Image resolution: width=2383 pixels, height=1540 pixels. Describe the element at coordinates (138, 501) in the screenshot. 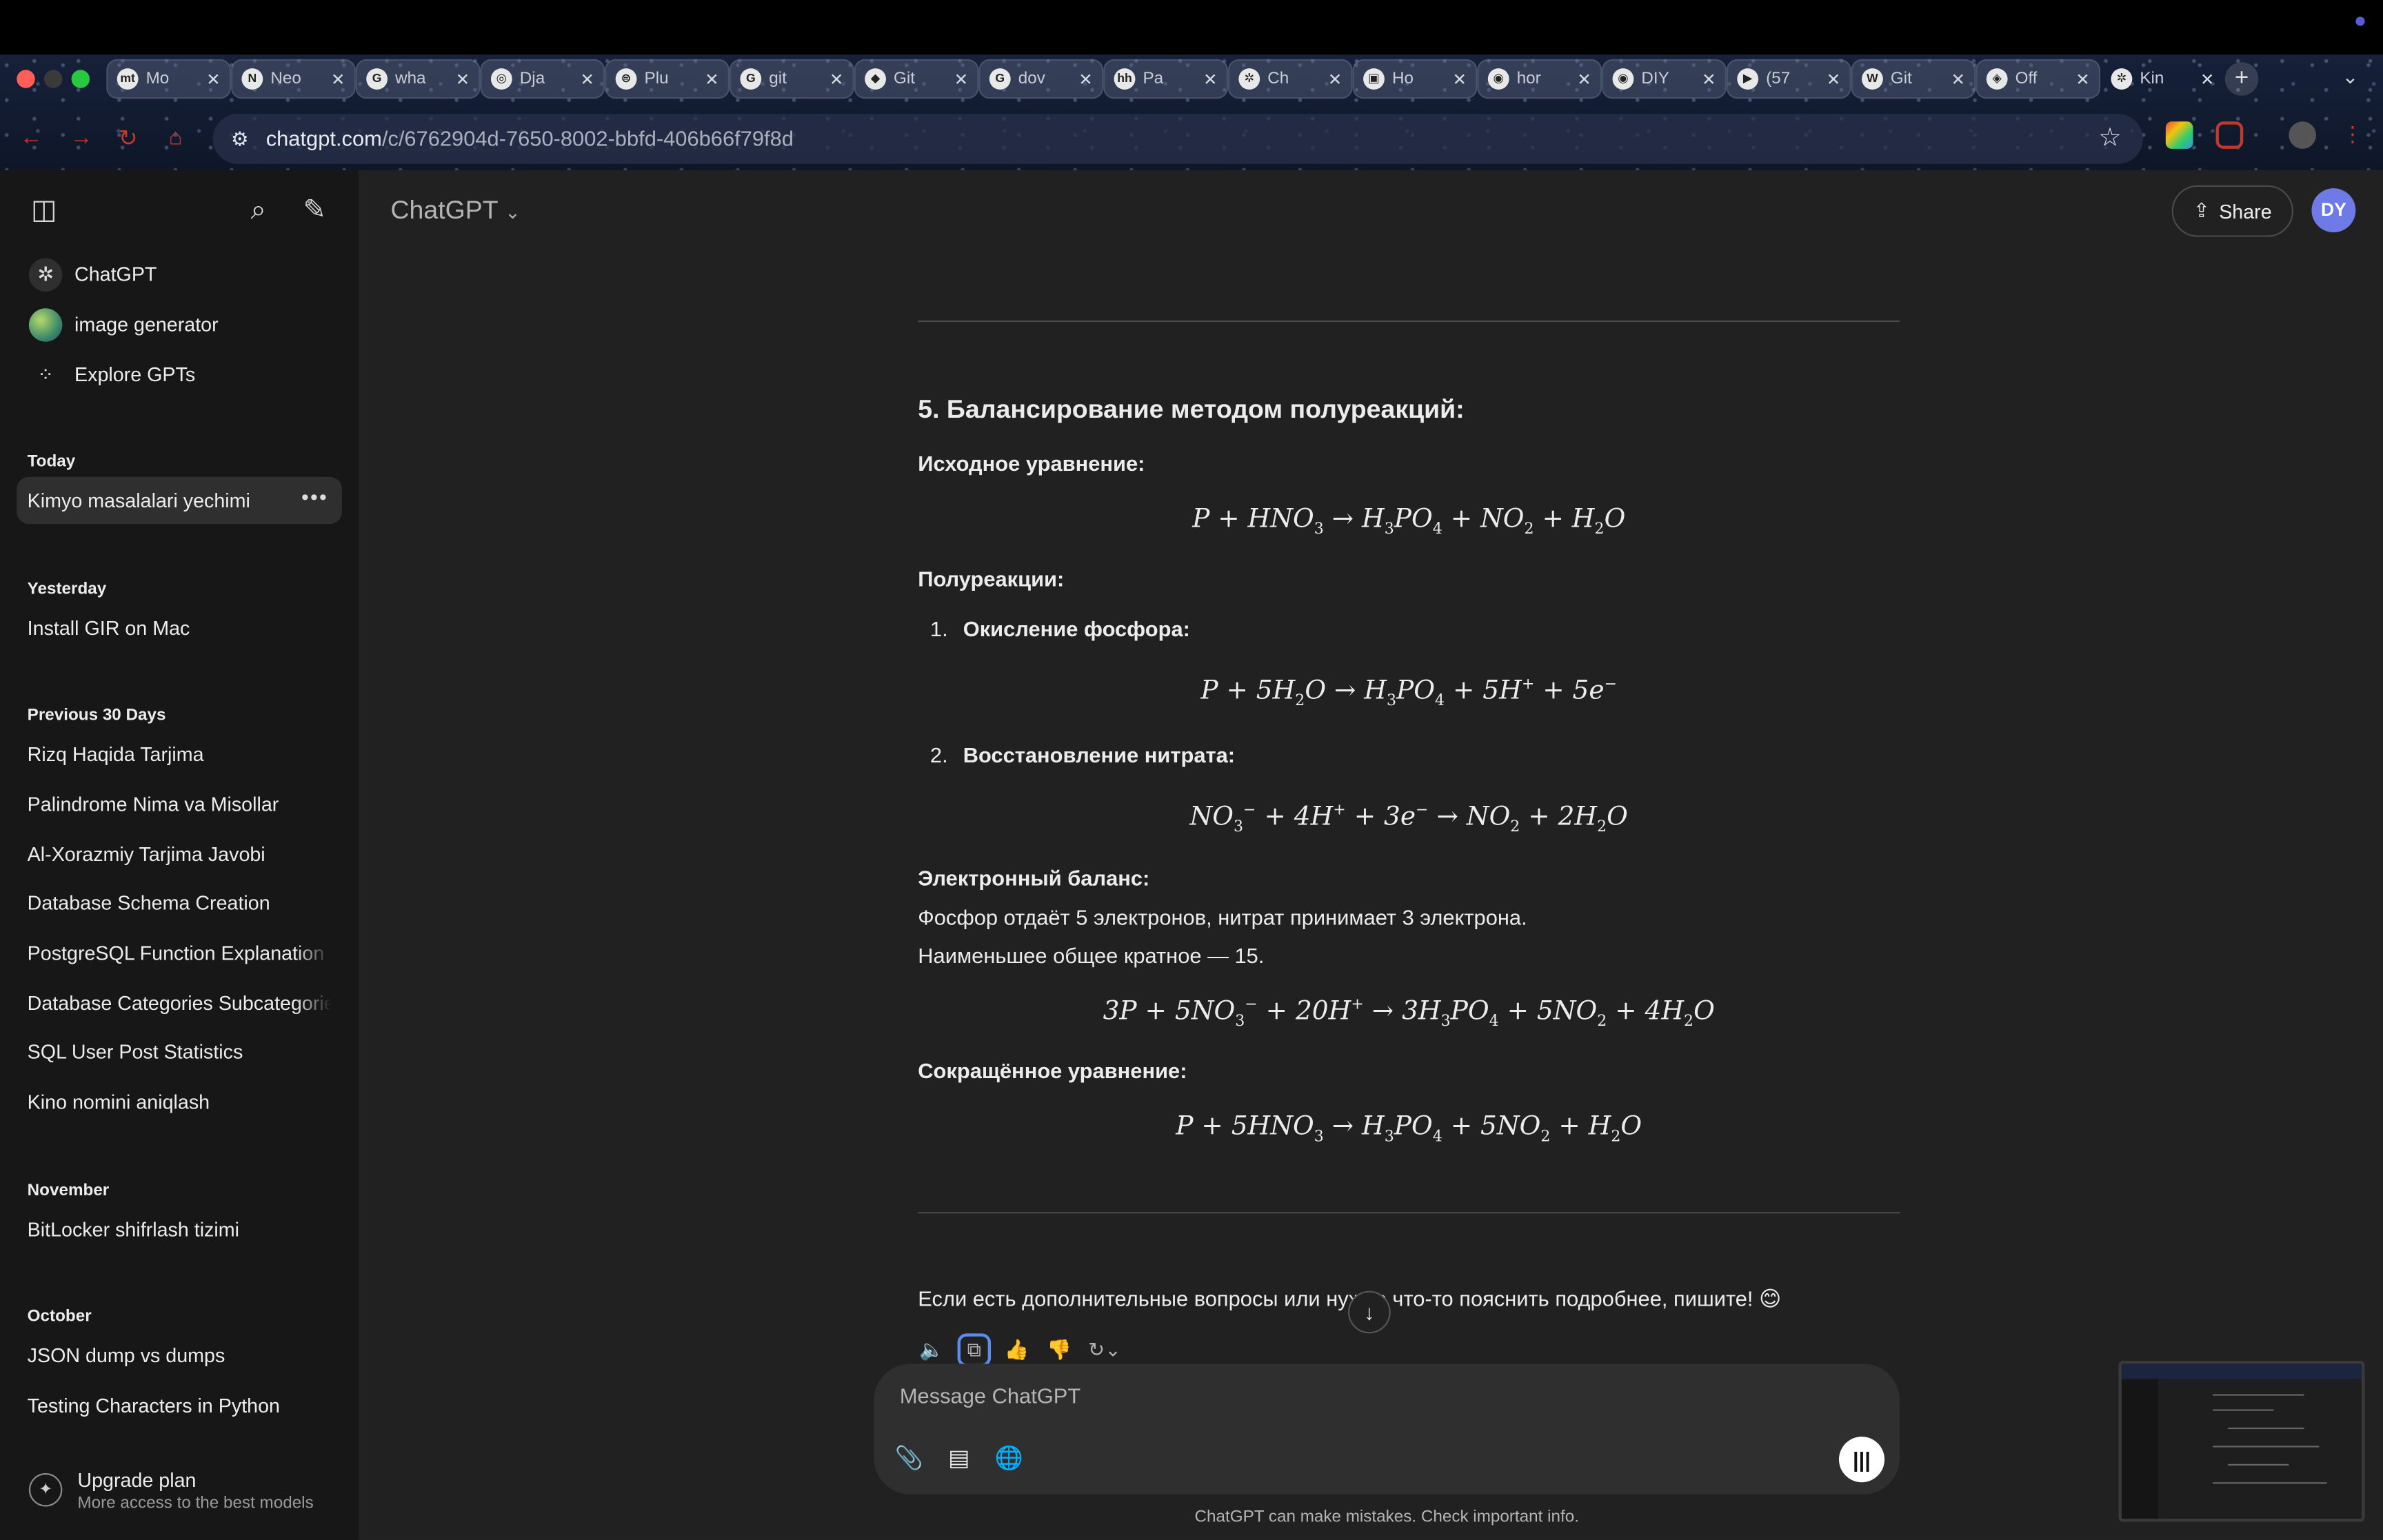

I see `chat-title: Kimyo masalalari yechimi` at that location.